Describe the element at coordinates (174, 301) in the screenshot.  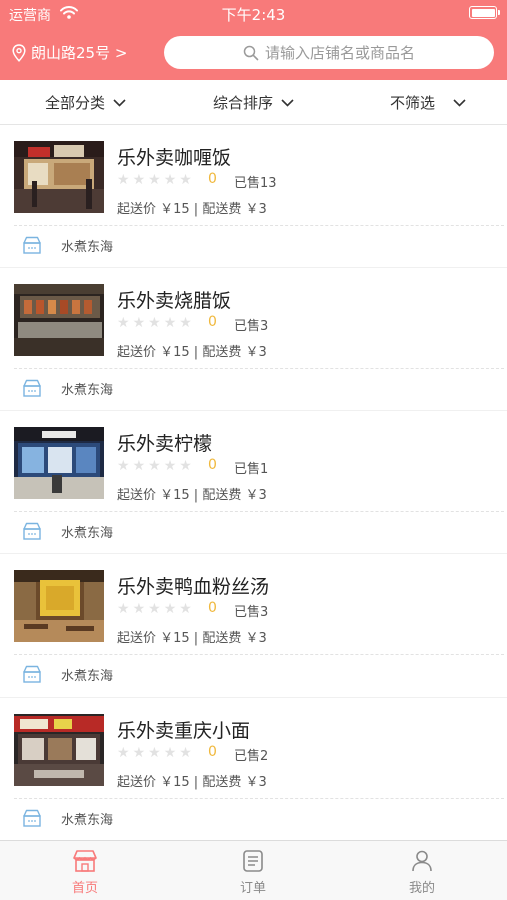
I see `shop-name: 乐外卖烧腊饭` at that location.